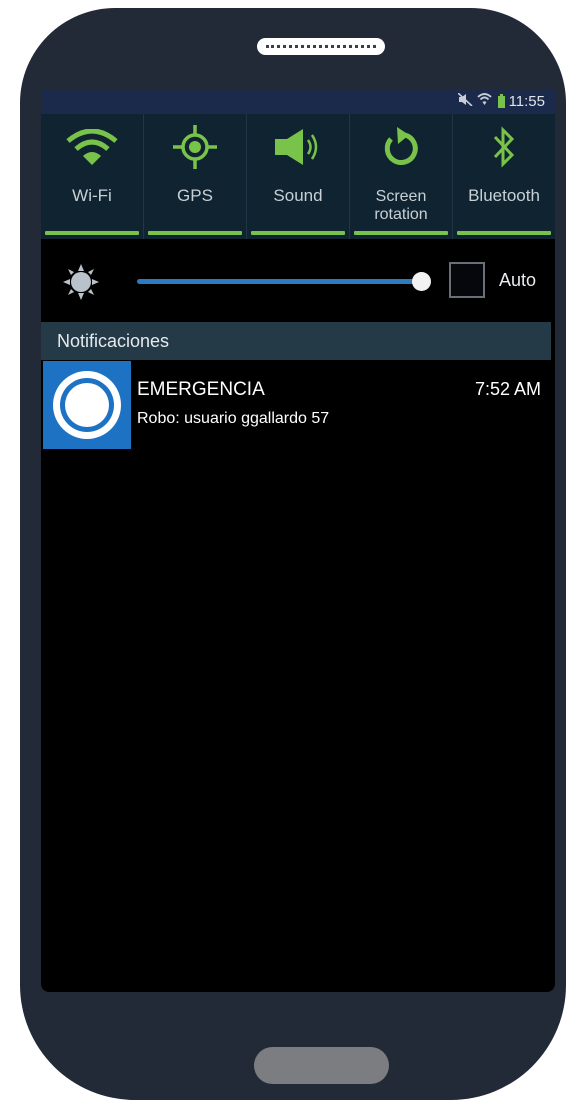 Image resolution: width=566 pixels, height=1100 pixels. Describe the element at coordinates (504, 147) in the screenshot. I see `bluetooth-icon` at that location.